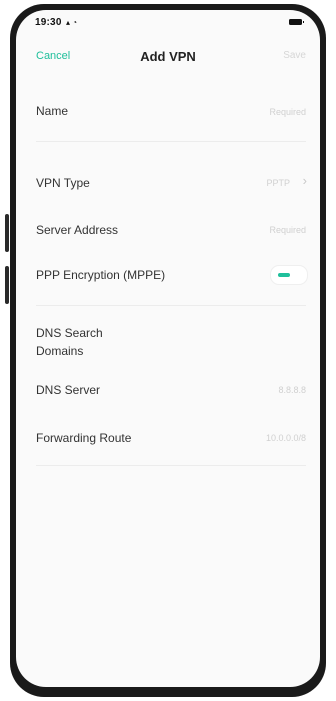  I want to click on chevron-right-icon: ›, so click(304, 180).